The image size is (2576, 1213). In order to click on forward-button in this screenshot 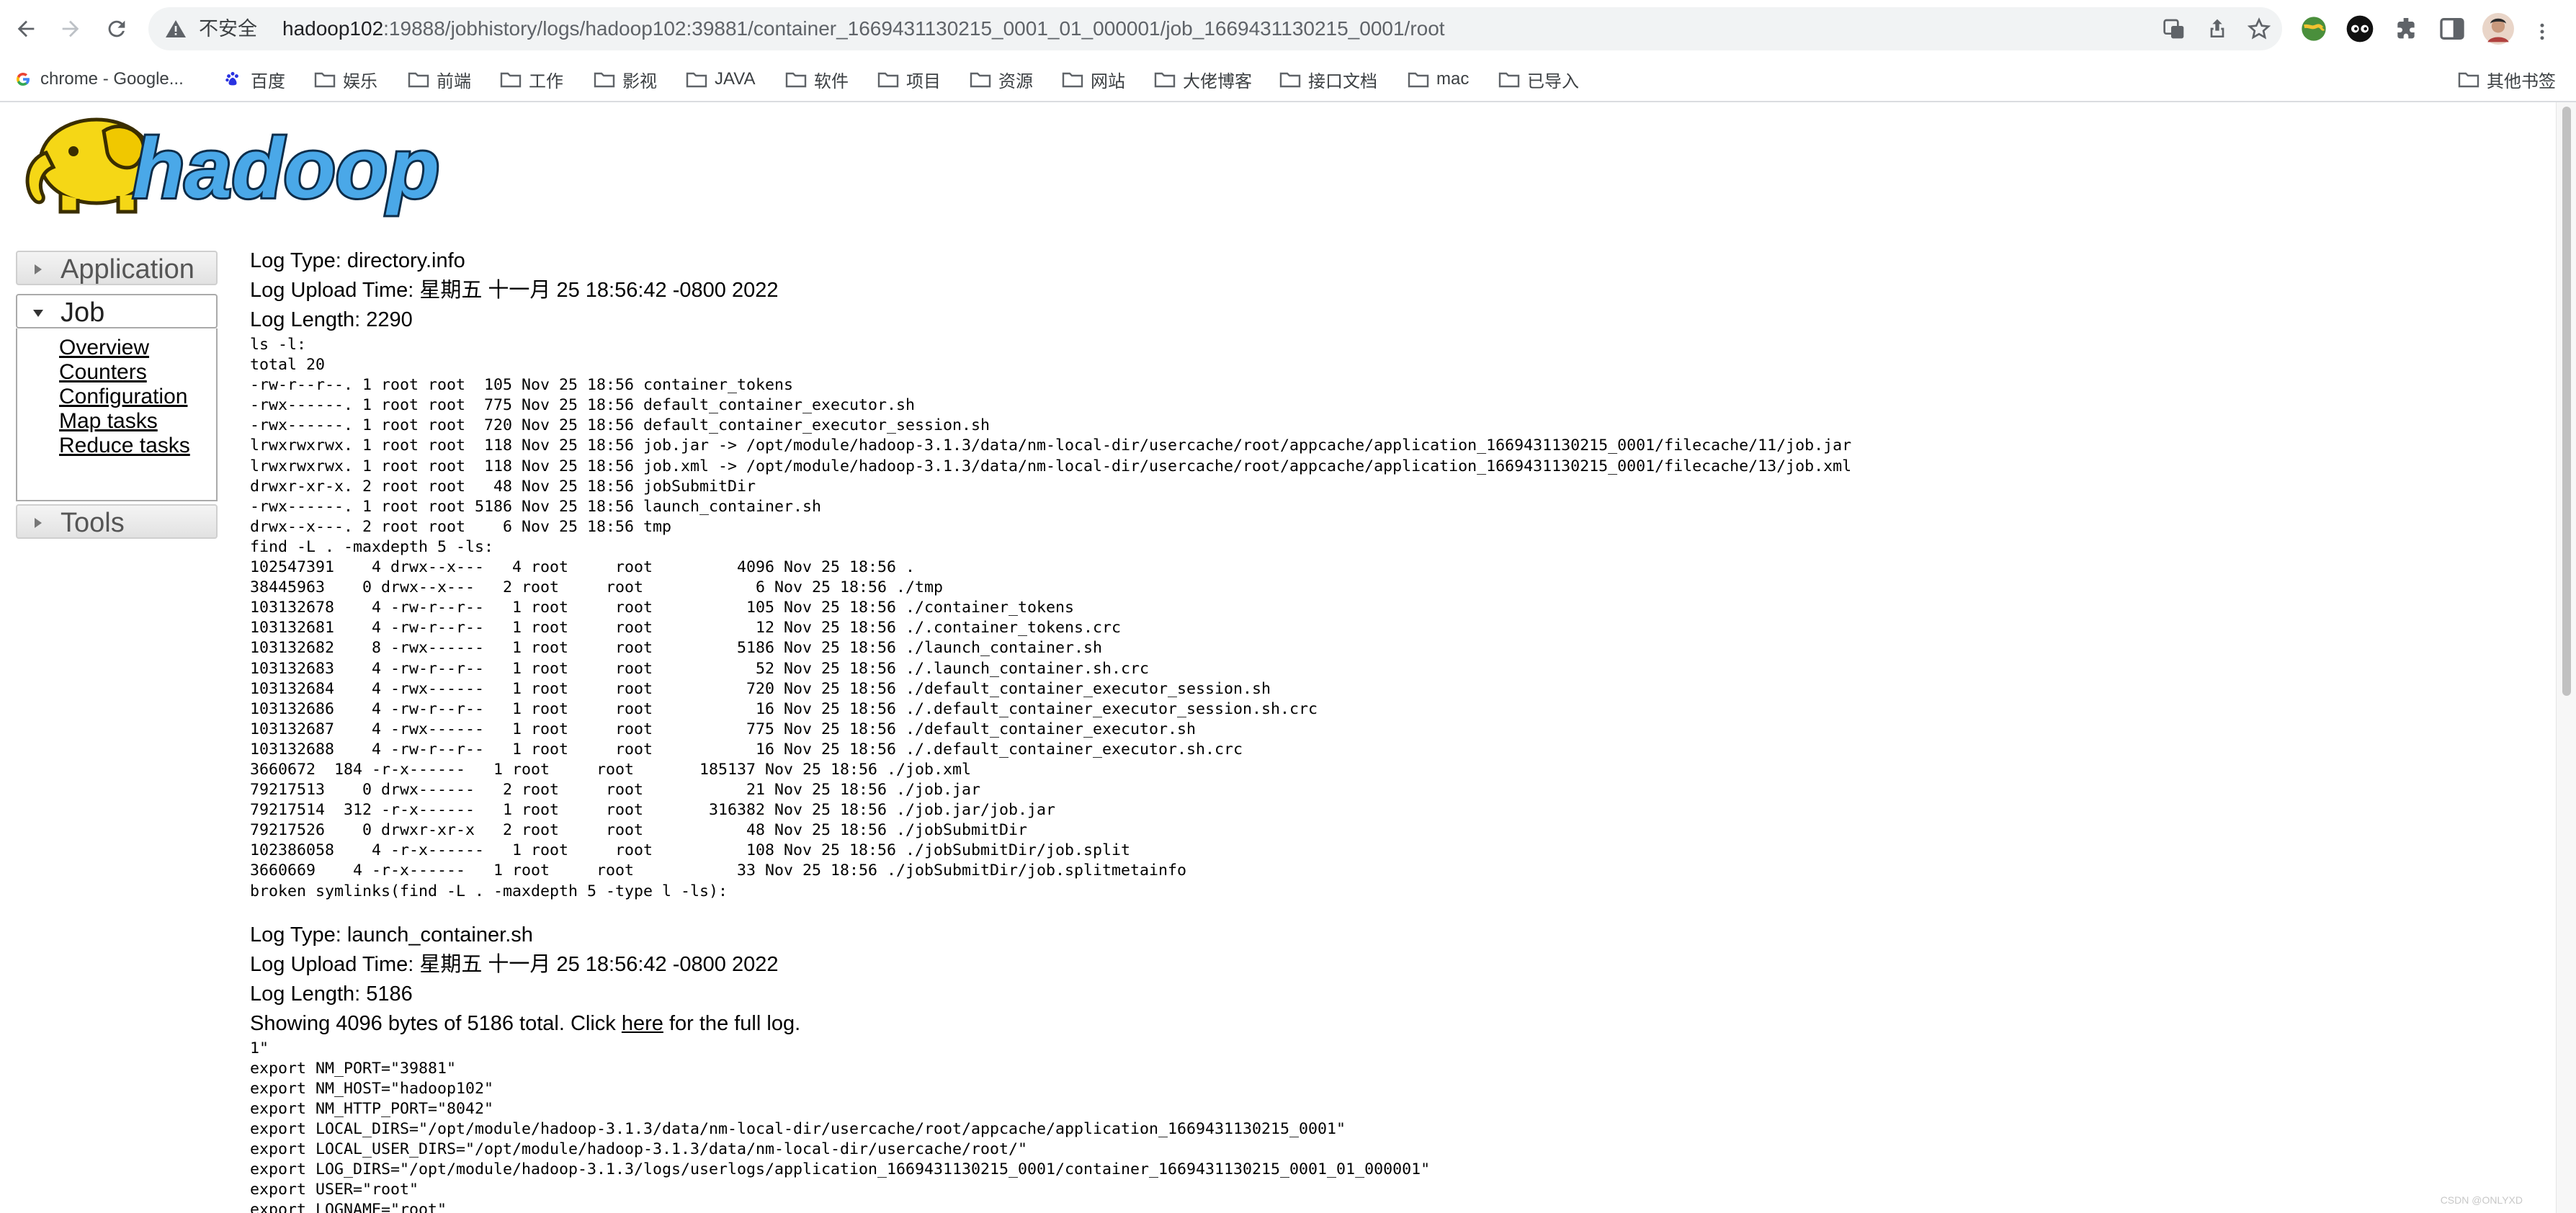, I will do `click(70, 29)`.